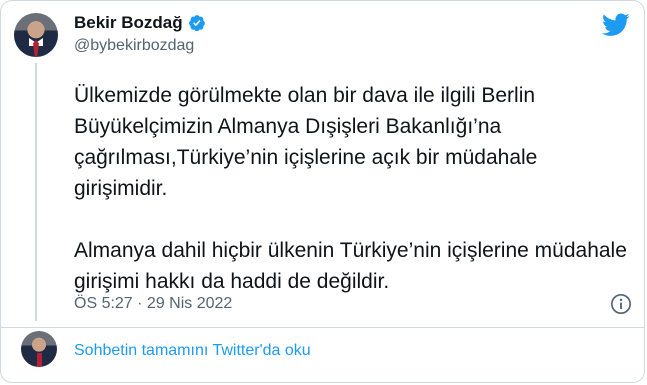 The width and height of the screenshot is (647, 385). Describe the element at coordinates (39, 349) in the screenshot. I see `author-avatar-small` at that location.